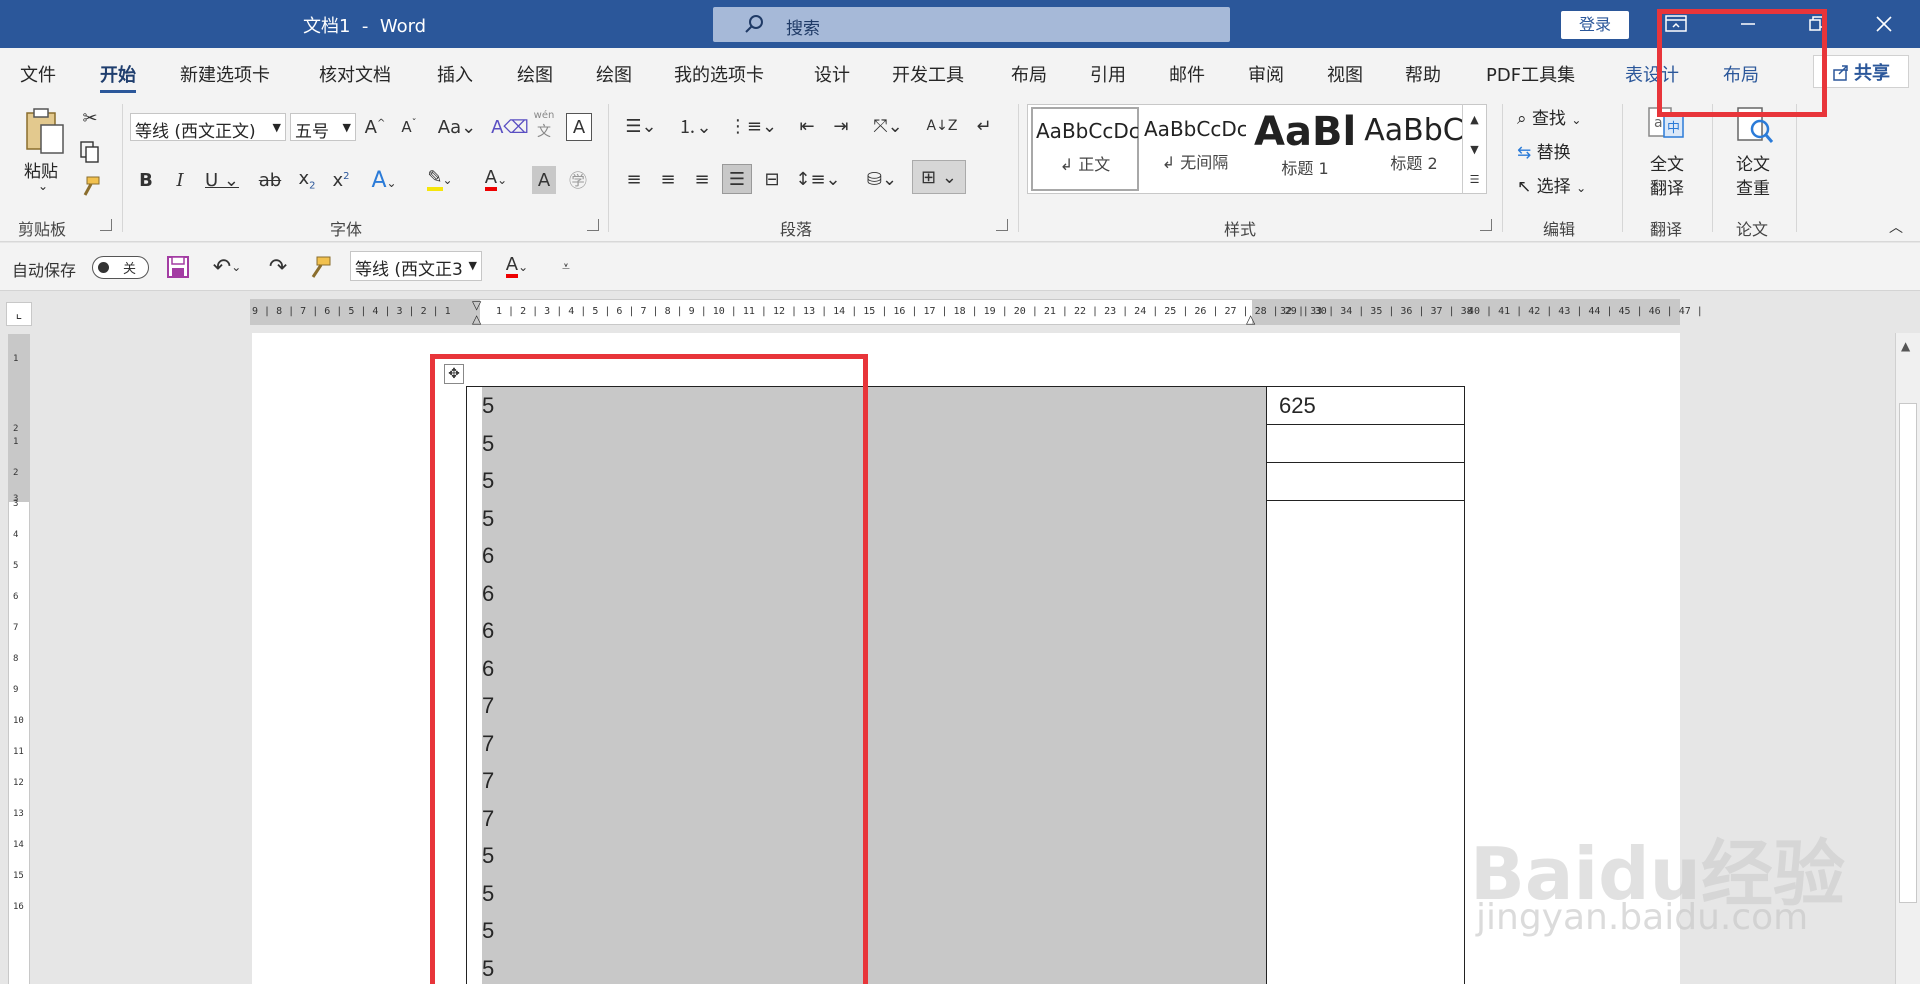 The image size is (1920, 984). I want to click on redo-button: ↷, so click(278, 267).